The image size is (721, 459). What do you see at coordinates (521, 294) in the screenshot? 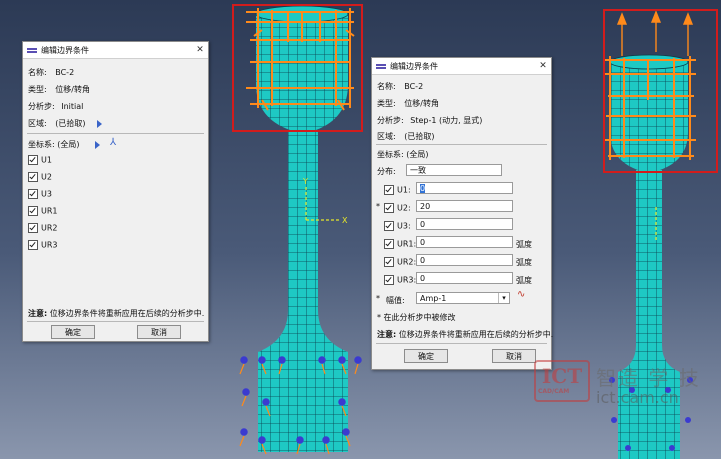
I see `create-amplitude-icon: ∿` at bounding box center [521, 294].